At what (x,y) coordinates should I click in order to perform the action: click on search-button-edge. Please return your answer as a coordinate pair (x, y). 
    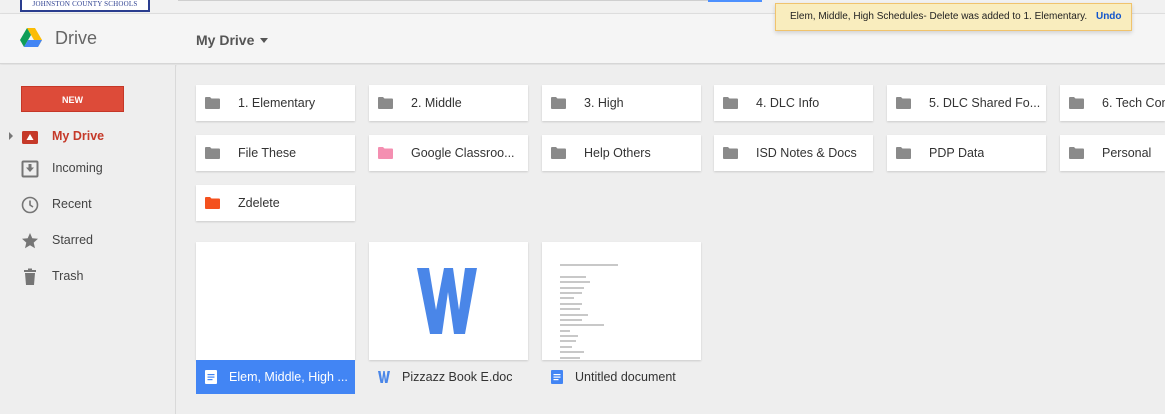
    Looking at the image, I should click on (735, 1).